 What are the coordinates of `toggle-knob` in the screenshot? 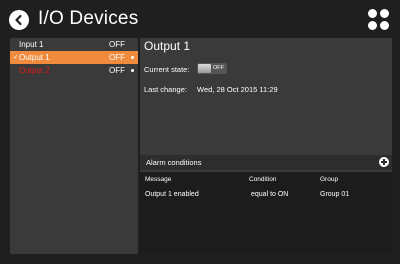 It's located at (204, 68).